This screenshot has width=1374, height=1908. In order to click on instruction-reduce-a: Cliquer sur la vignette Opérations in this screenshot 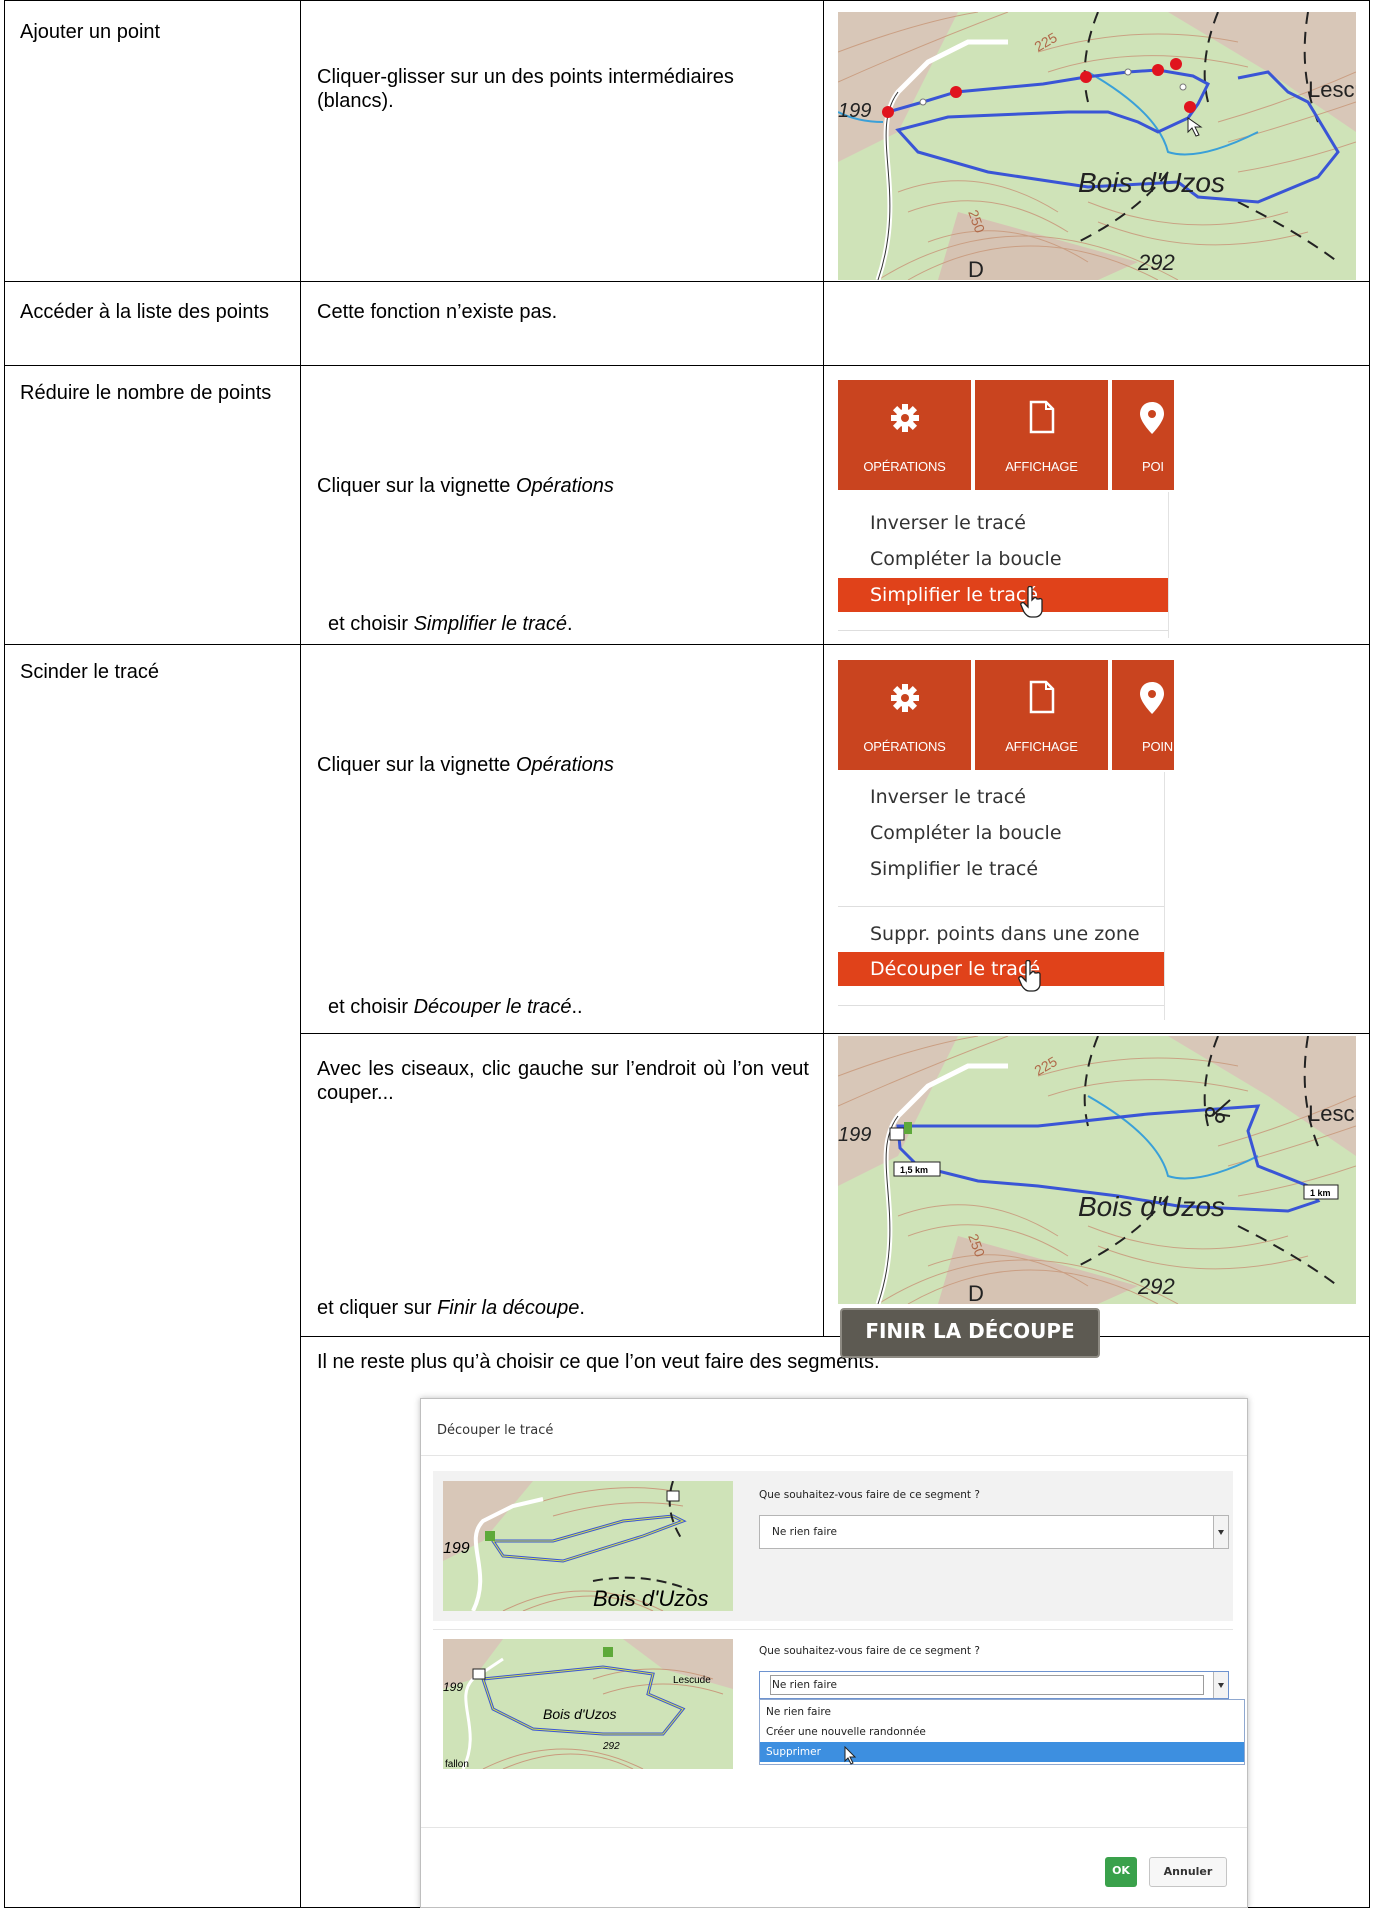, I will do `click(562, 486)`.